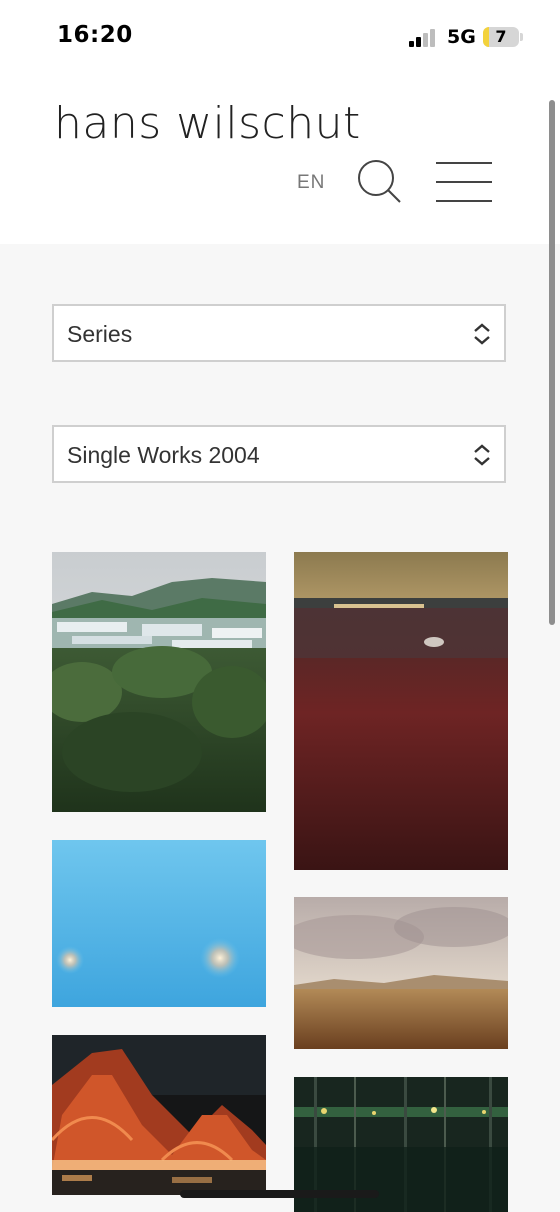 Image resolution: width=560 pixels, height=1212 pixels. I want to click on status-bar: 16:20 5G 7, so click(280, 36).